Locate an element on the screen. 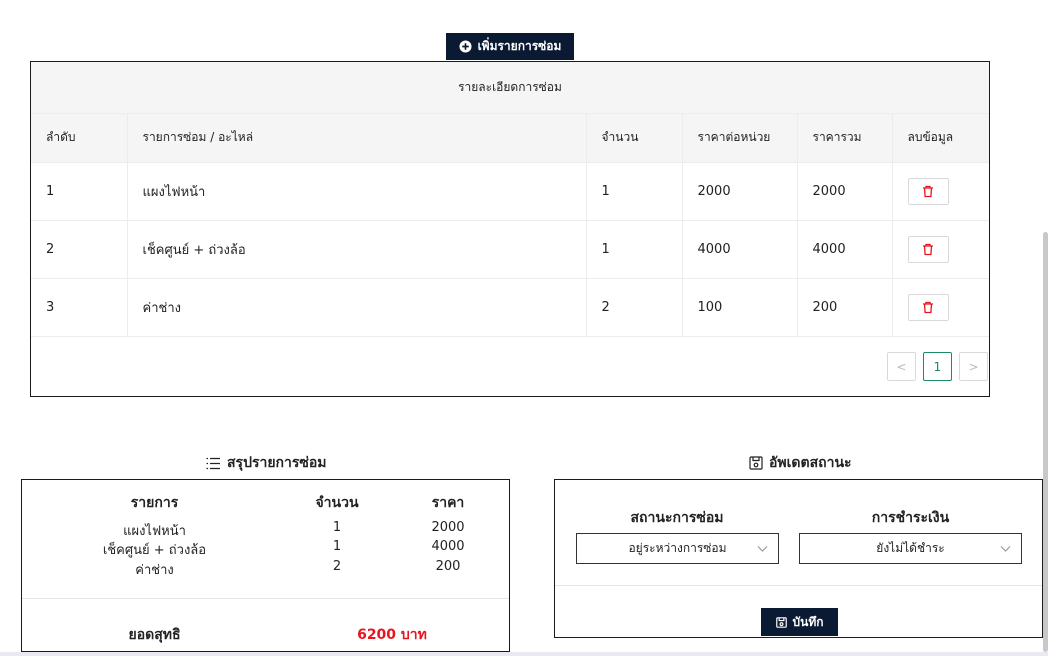 Image resolution: width=1048 pixels, height=656 pixels. table-row: 3 ค่าช่าง 2 100 200 is located at coordinates (510, 307).